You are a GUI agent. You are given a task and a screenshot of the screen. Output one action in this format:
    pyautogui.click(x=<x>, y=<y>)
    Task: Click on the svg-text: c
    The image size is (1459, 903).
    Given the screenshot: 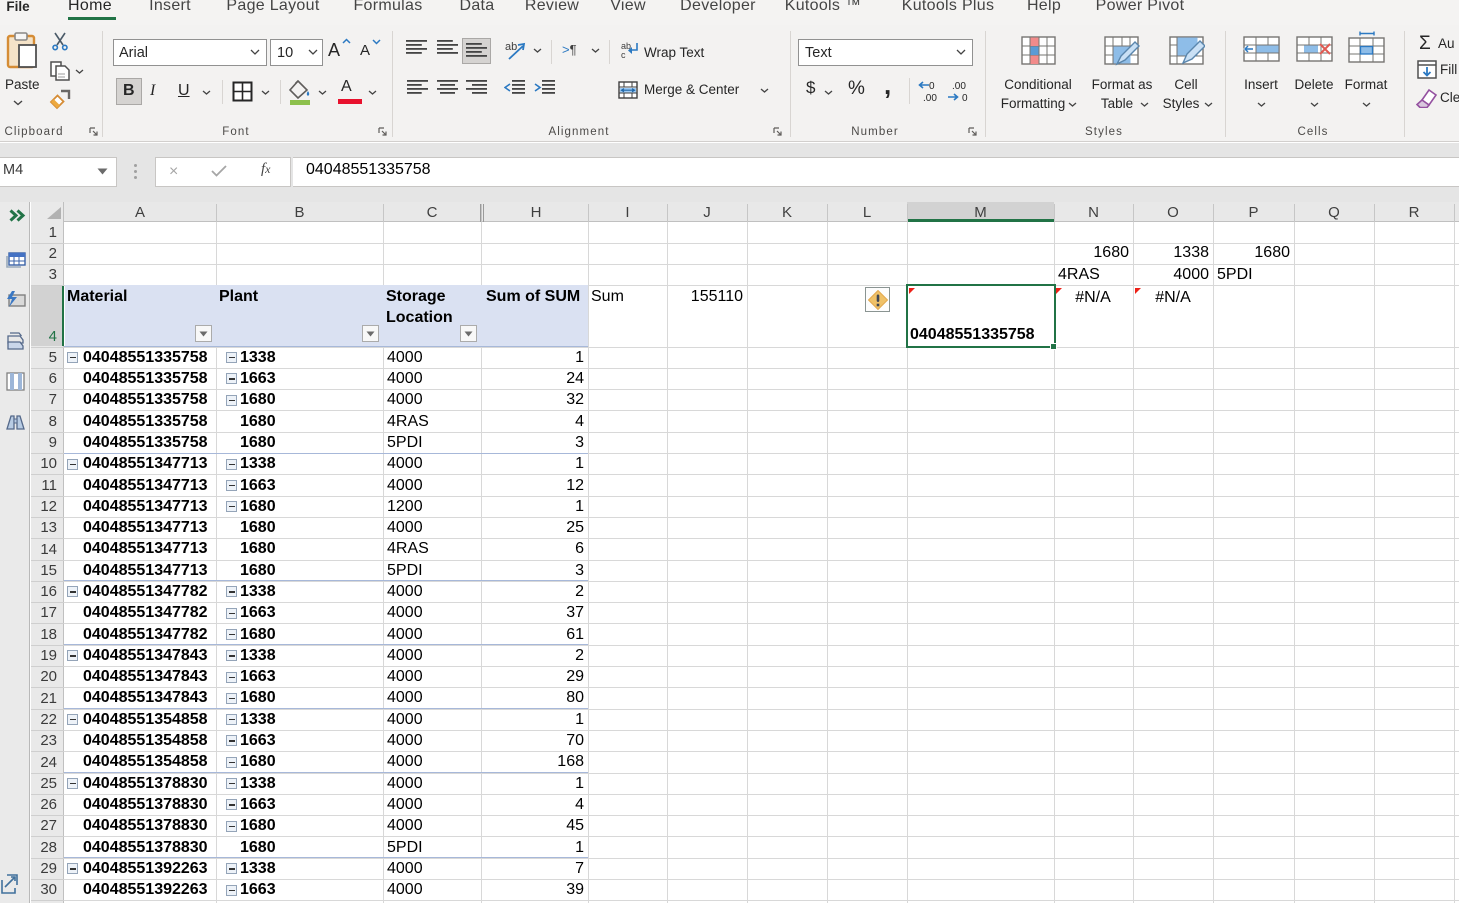 What is the action you would take?
    pyautogui.click(x=623, y=55)
    